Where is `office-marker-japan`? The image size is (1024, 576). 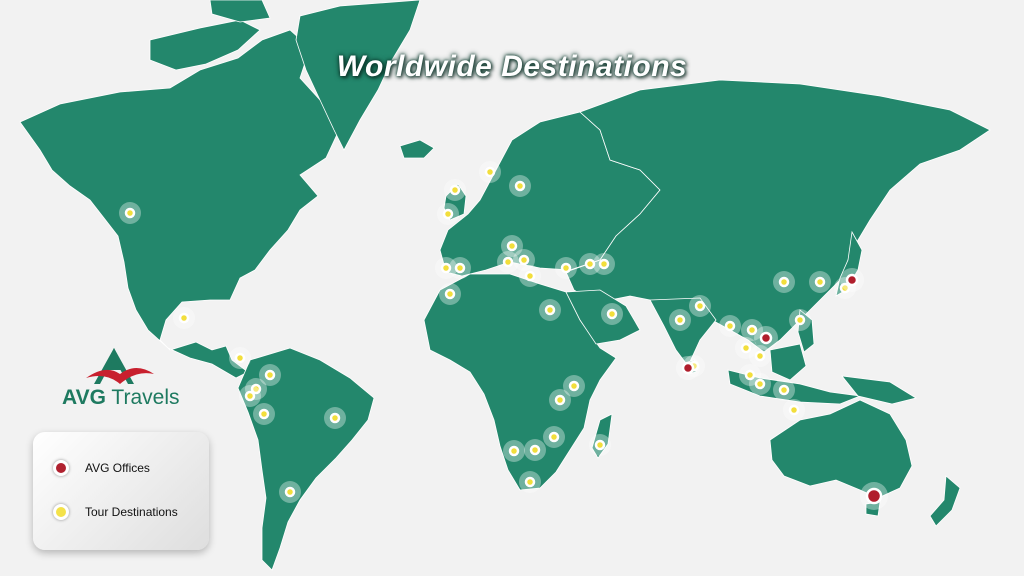 office-marker-japan is located at coordinates (852, 280).